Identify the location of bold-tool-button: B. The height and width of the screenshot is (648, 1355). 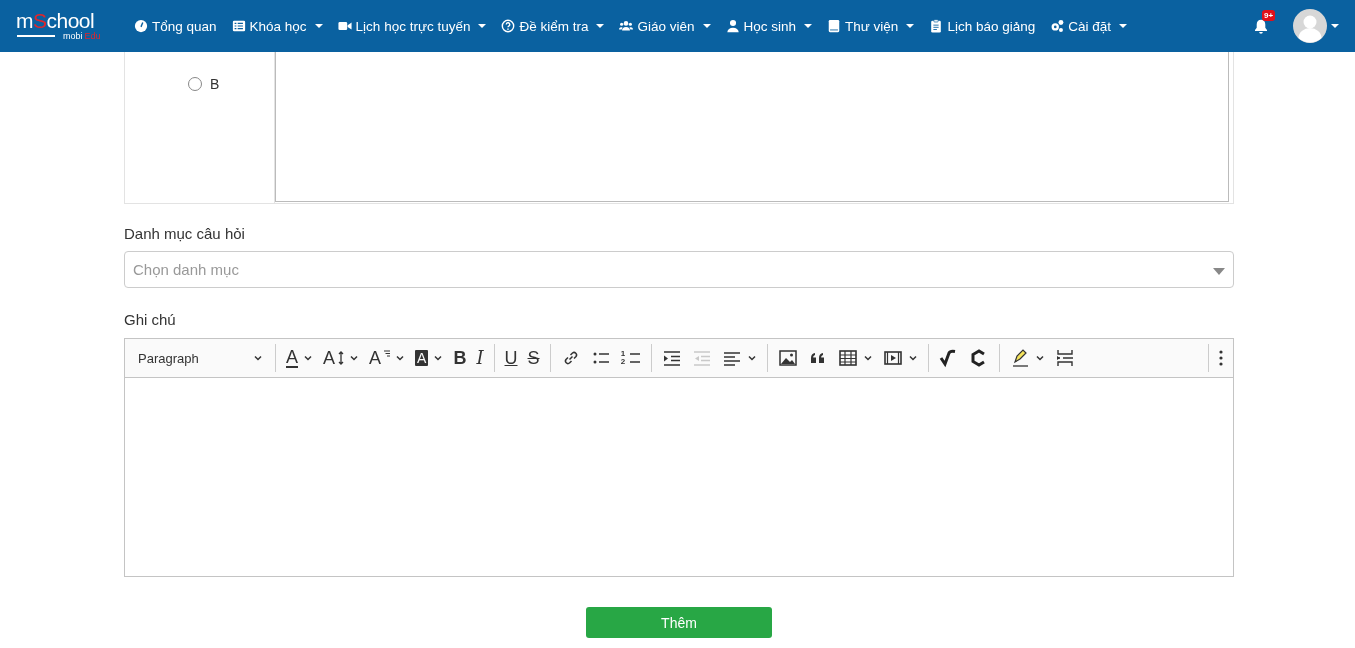
(460, 358).